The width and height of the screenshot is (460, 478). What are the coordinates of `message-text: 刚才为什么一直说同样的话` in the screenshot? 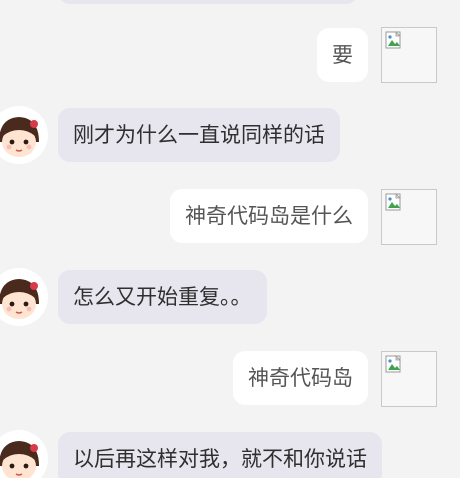 It's located at (199, 135).